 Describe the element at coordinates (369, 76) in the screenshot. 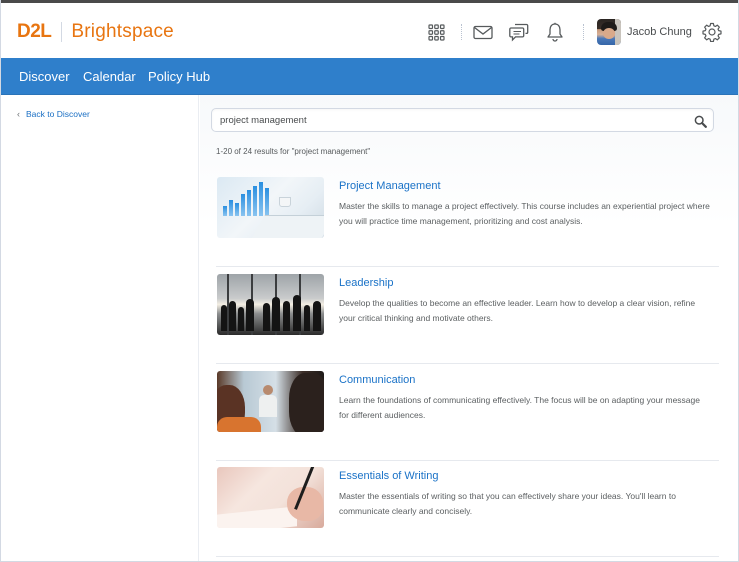

I see `main-nav: Discover Calendar Policy Hub` at that location.